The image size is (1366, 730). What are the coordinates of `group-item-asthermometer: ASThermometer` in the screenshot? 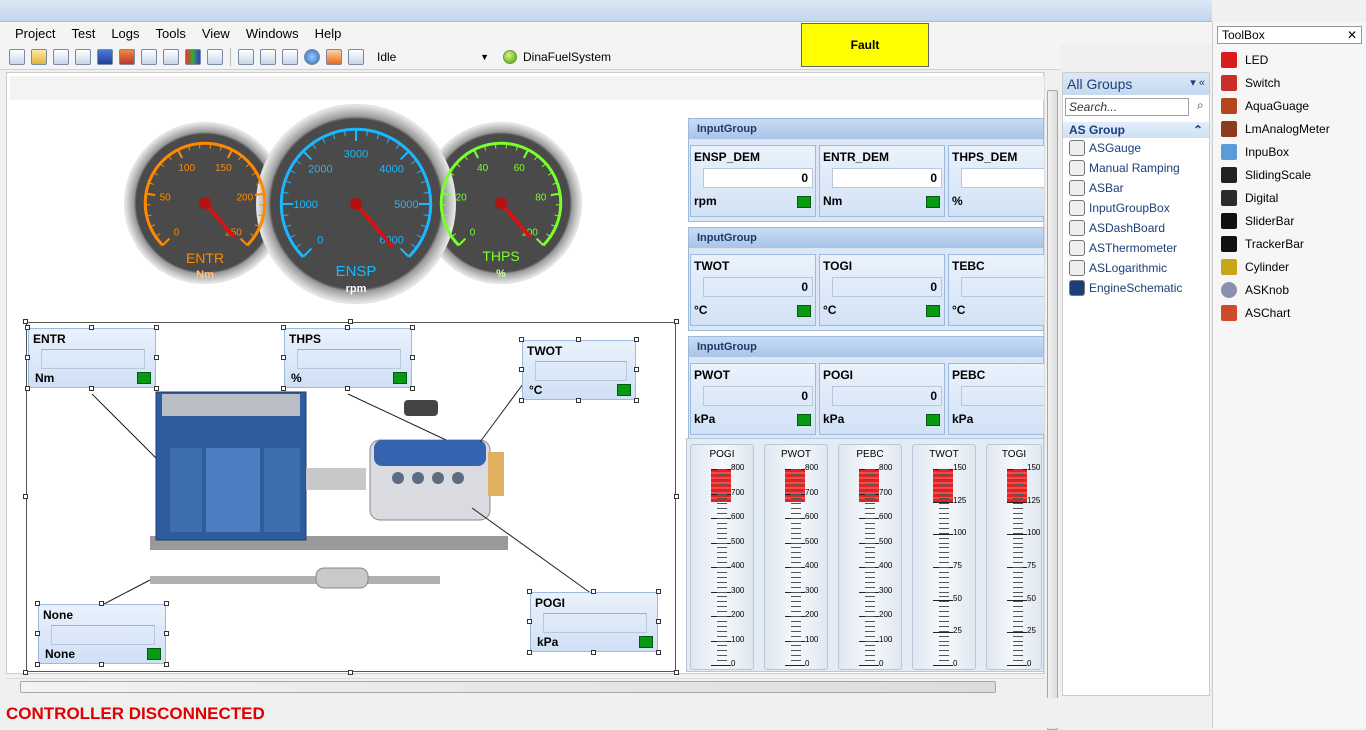 It's located at (1136, 248).